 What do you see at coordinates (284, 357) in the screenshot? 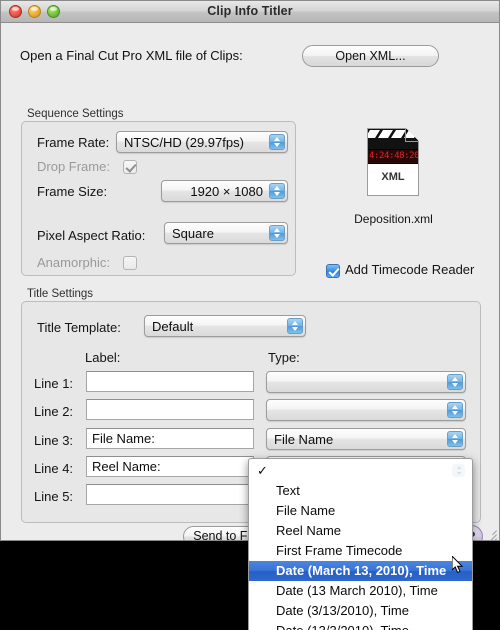
I see `column-header-type: Type:` at bounding box center [284, 357].